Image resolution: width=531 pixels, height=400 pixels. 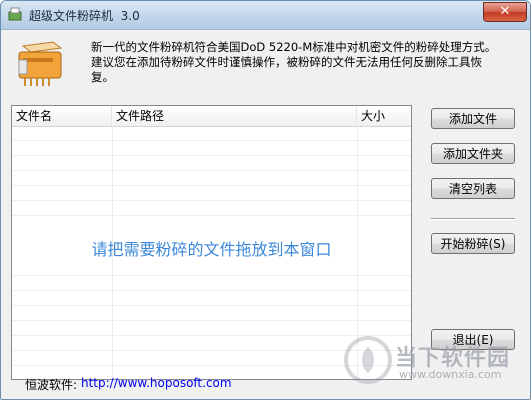 I want to click on footer-company-label: 恒波软件:, so click(x=51, y=385).